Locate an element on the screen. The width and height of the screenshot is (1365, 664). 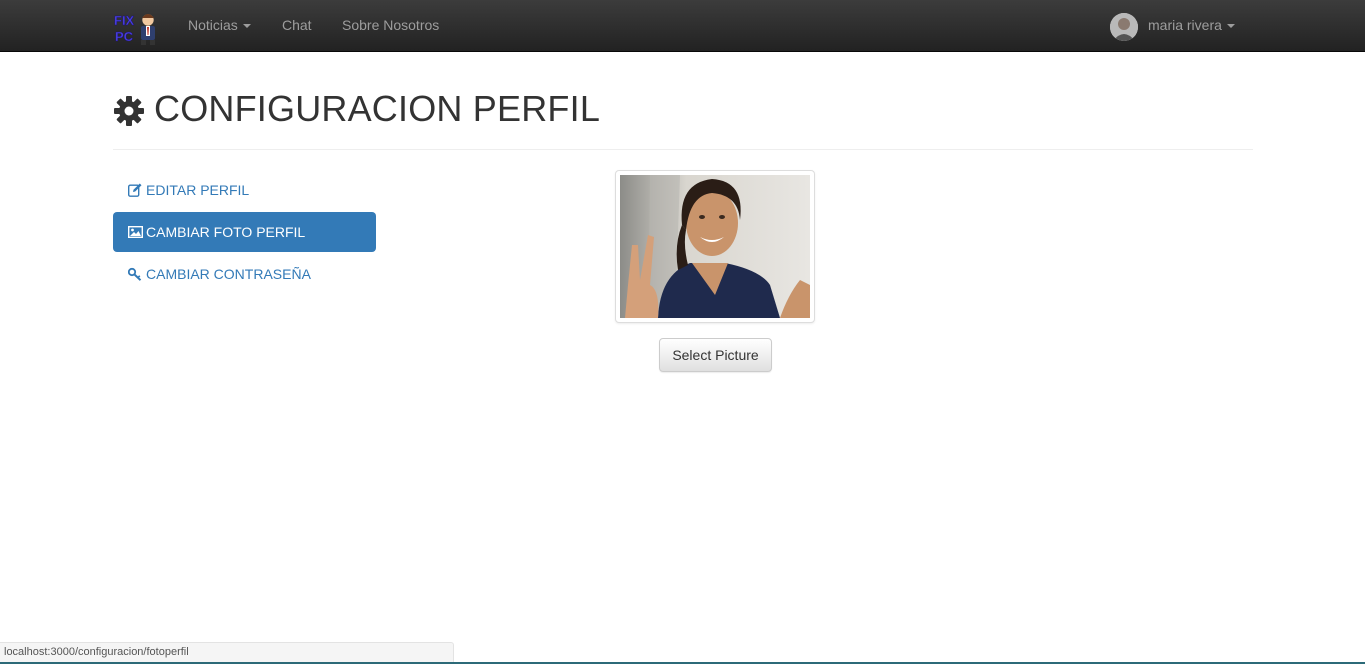
profile-photo is located at coordinates (715, 246).